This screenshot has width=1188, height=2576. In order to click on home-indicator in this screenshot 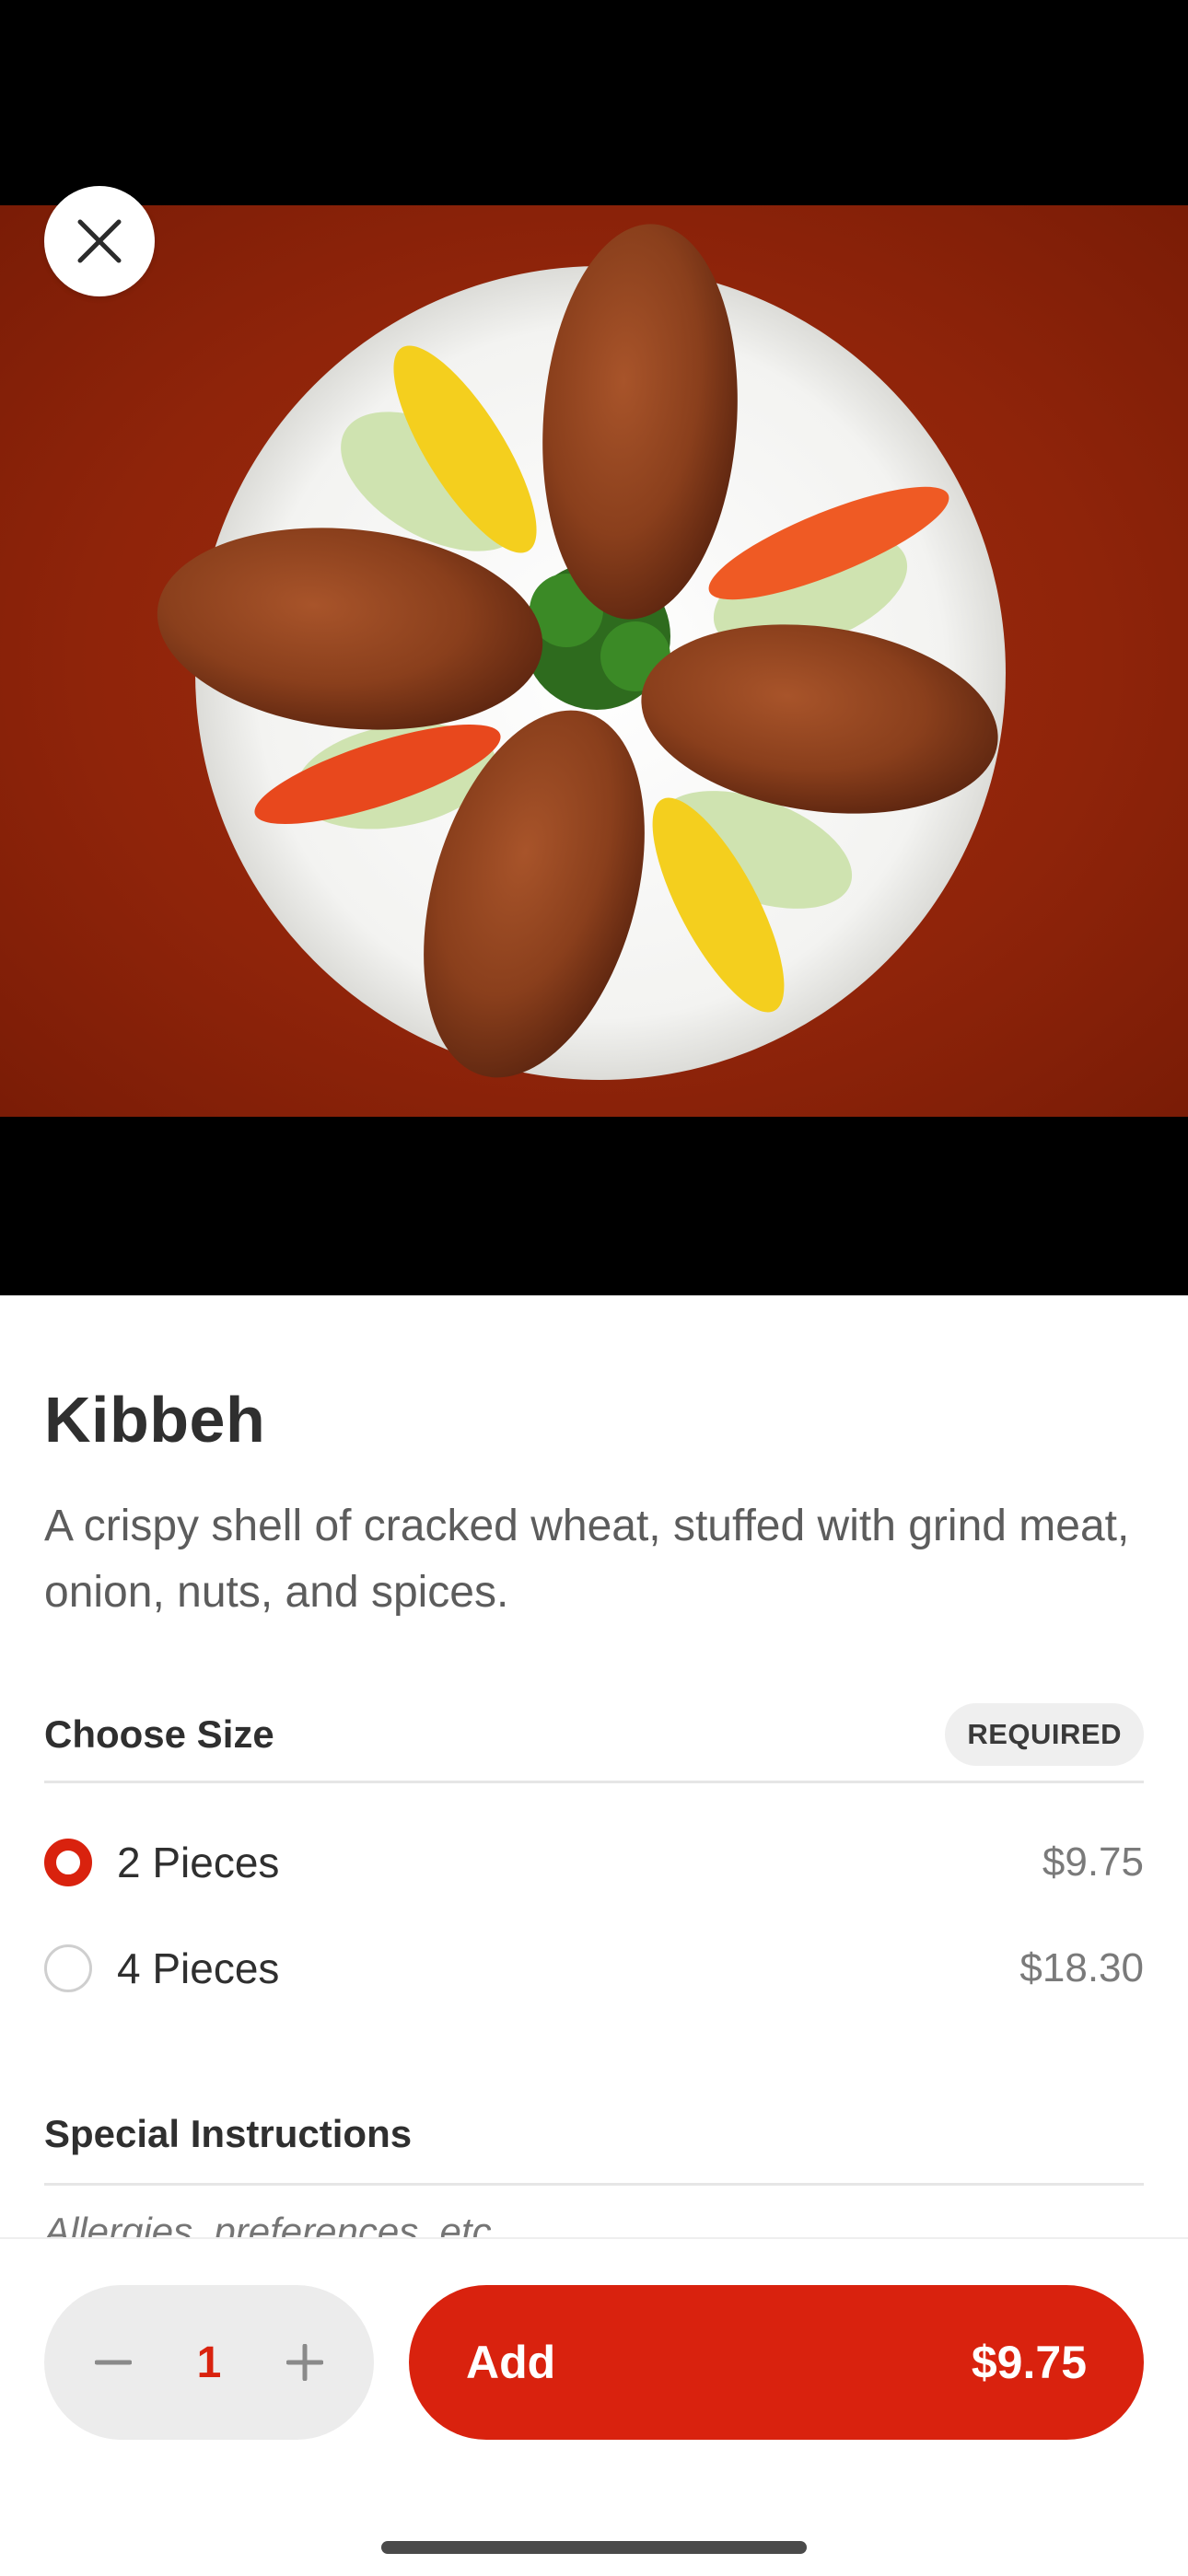, I will do `click(594, 2547)`.